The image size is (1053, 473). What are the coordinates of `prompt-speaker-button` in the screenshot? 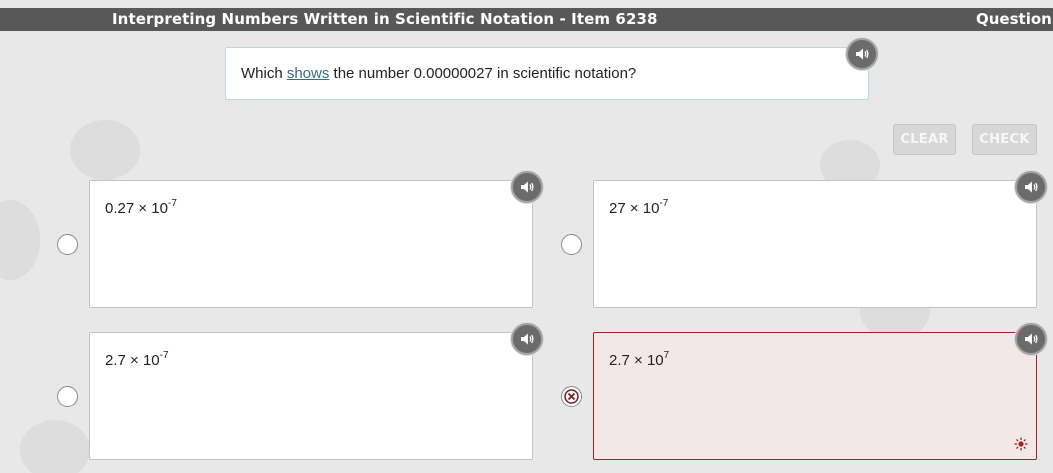 It's located at (862, 54).